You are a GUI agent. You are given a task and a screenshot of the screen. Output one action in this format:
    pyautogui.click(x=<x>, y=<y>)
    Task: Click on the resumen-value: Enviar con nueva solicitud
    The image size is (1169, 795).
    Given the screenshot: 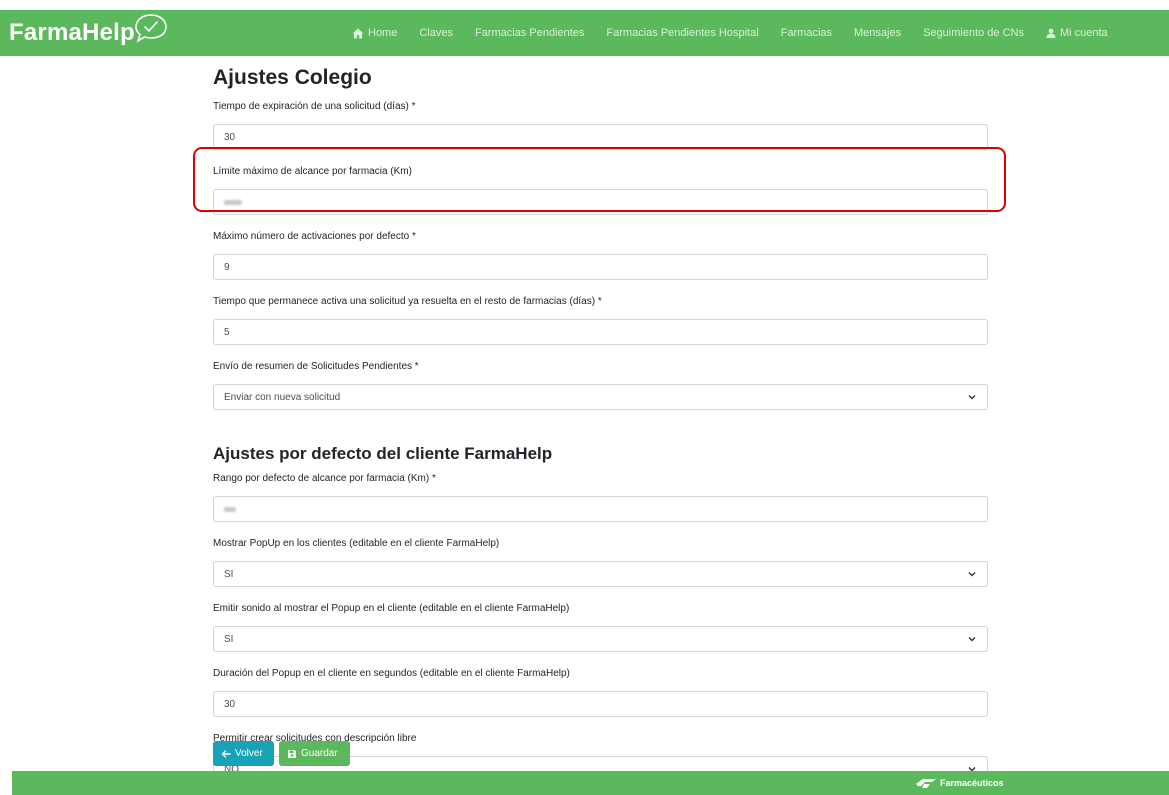 What is the action you would take?
    pyautogui.click(x=282, y=397)
    